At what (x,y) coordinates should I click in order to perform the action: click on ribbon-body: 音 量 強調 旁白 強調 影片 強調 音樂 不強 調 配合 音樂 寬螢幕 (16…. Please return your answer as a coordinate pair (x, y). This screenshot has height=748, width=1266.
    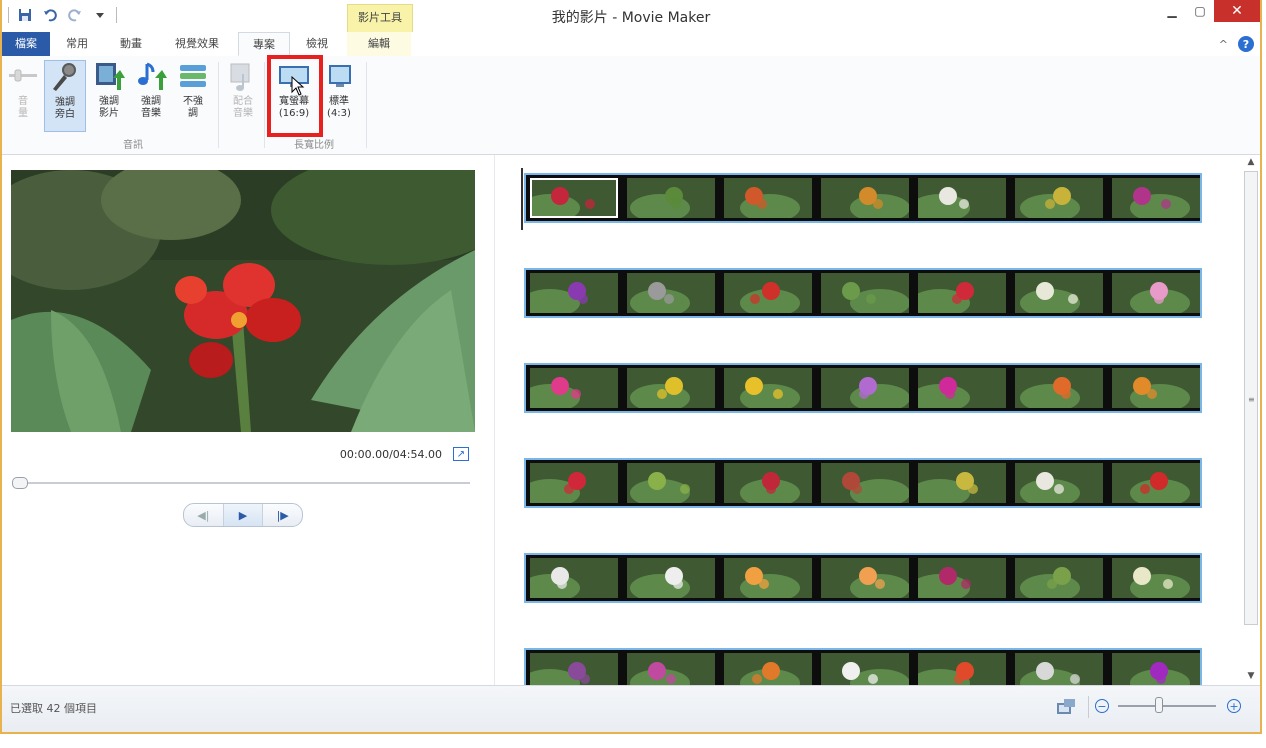
    Looking at the image, I should click on (631, 105).